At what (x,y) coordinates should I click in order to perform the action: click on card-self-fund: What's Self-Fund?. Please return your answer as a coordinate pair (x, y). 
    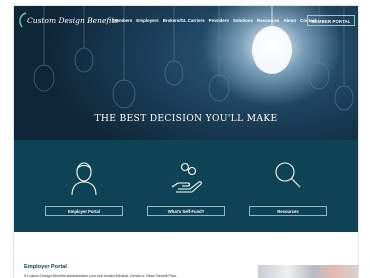
    Looking at the image, I should click on (186, 186).